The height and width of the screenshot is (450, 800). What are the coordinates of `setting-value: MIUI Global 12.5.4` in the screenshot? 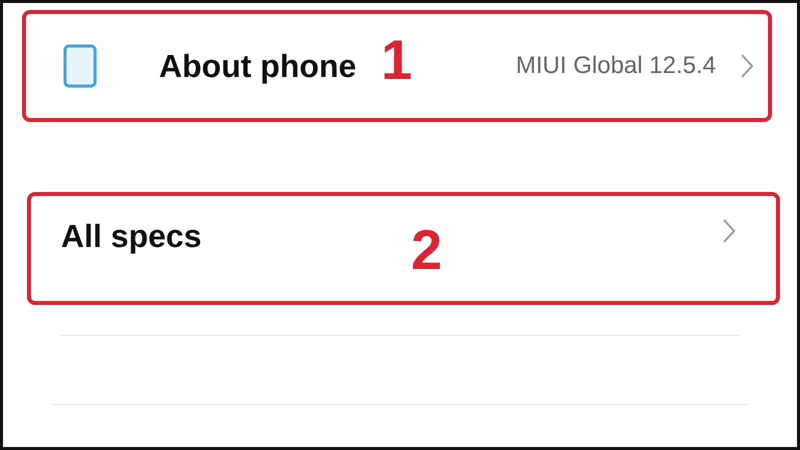 It's located at (616, 66).